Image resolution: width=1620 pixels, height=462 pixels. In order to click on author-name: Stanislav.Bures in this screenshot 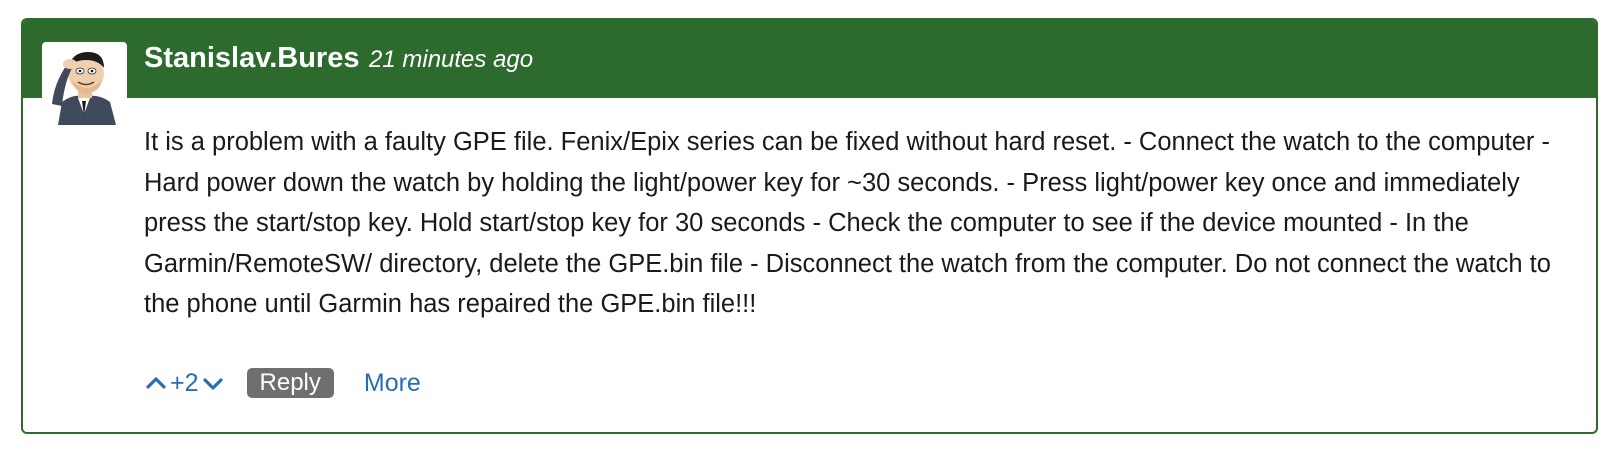, I will do `click(251, 58)`.